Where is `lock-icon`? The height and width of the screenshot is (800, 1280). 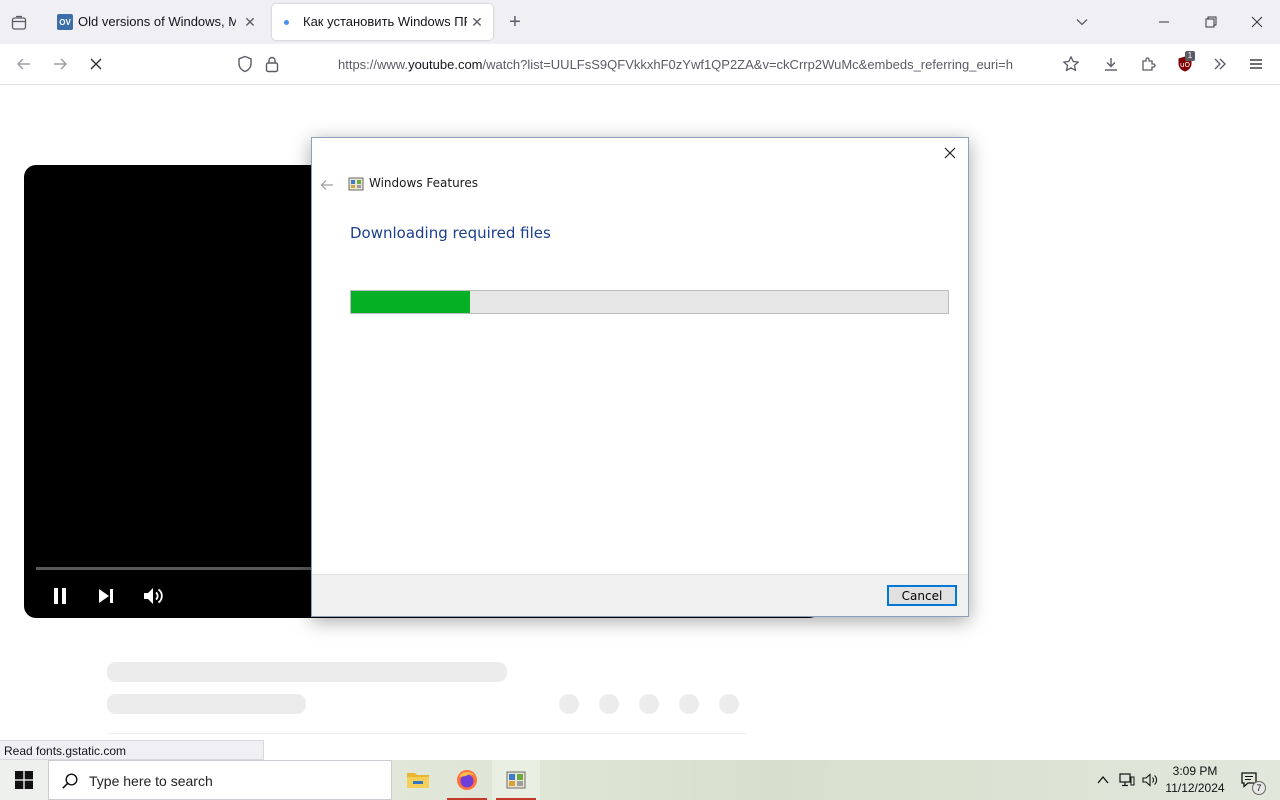 lock-icon is located at coordinates (272, 65).